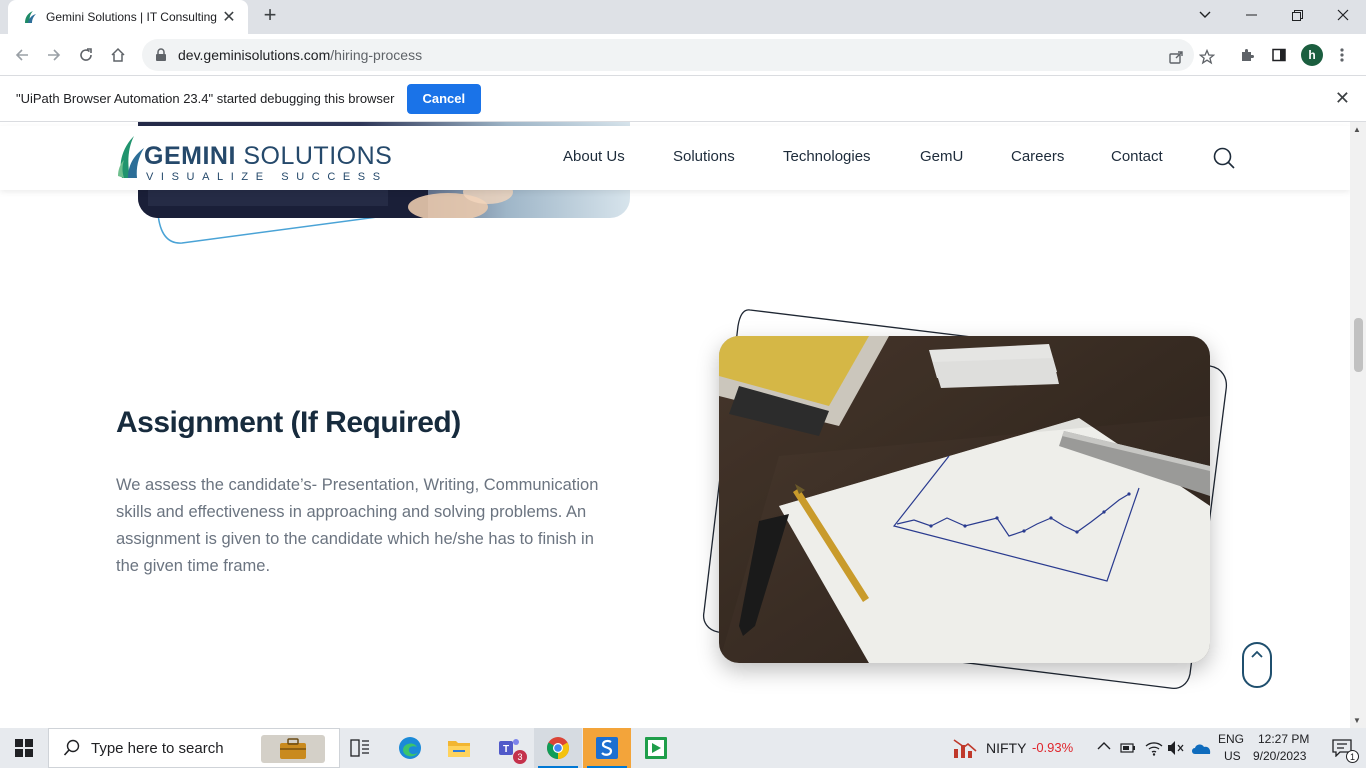  I want to click on close-icon, so click(1343, 15).